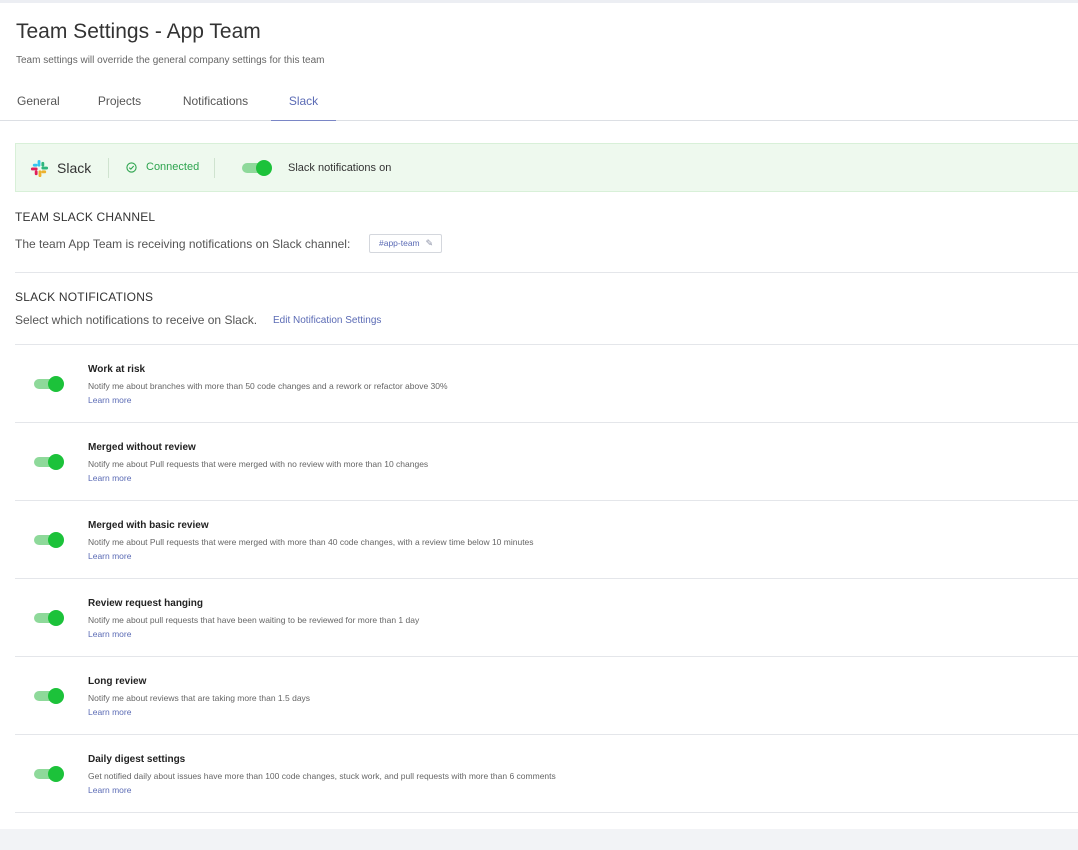 The image size is (1078, 850). I want to click on edit-notification-settings-link: Edit Notification Settings, so click(327, 320).